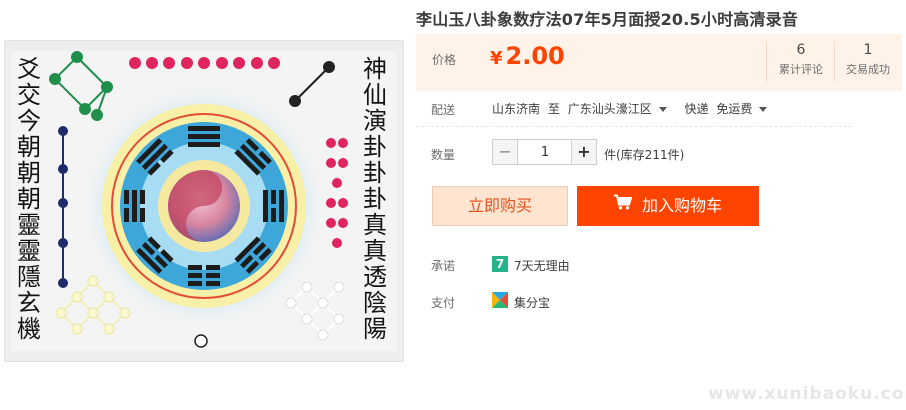 This screenshot has height=410, width=906. What do you see at coordinates (681, 205) in the screenshot?
I see `add-to-cart-label: 加入购物车` at bounding box center [681, 205].